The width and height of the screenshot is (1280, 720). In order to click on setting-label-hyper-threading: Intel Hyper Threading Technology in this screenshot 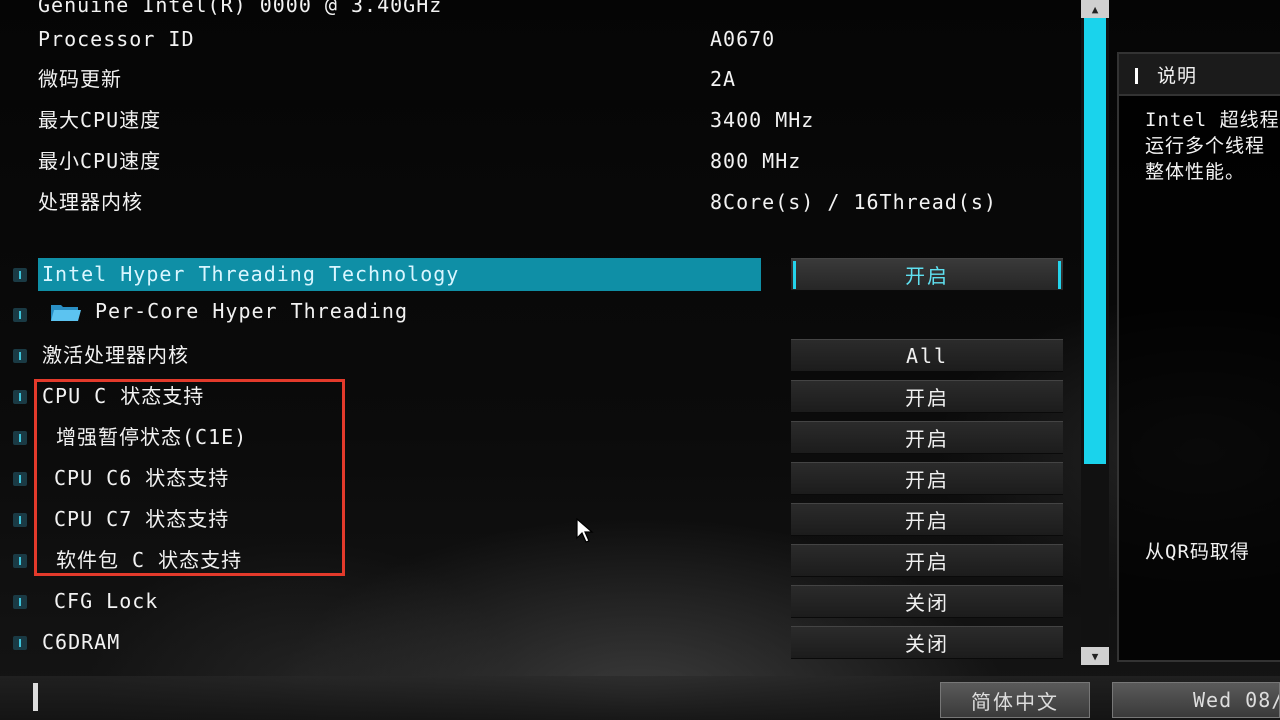, I will do `click(251, 274)`.